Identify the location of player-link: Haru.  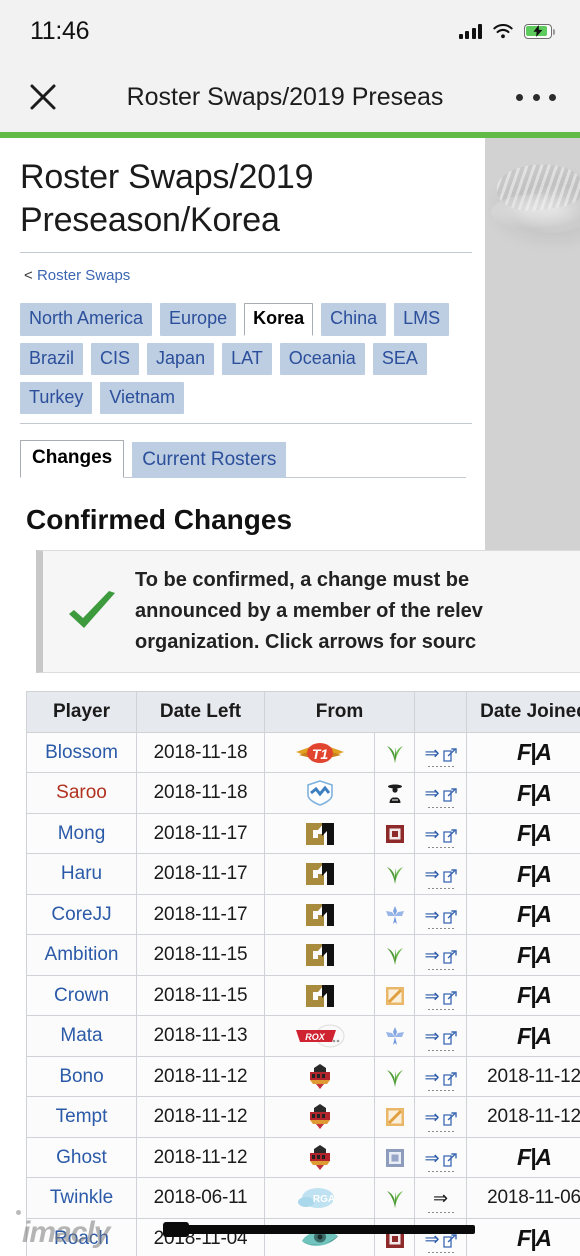
(81, 873).